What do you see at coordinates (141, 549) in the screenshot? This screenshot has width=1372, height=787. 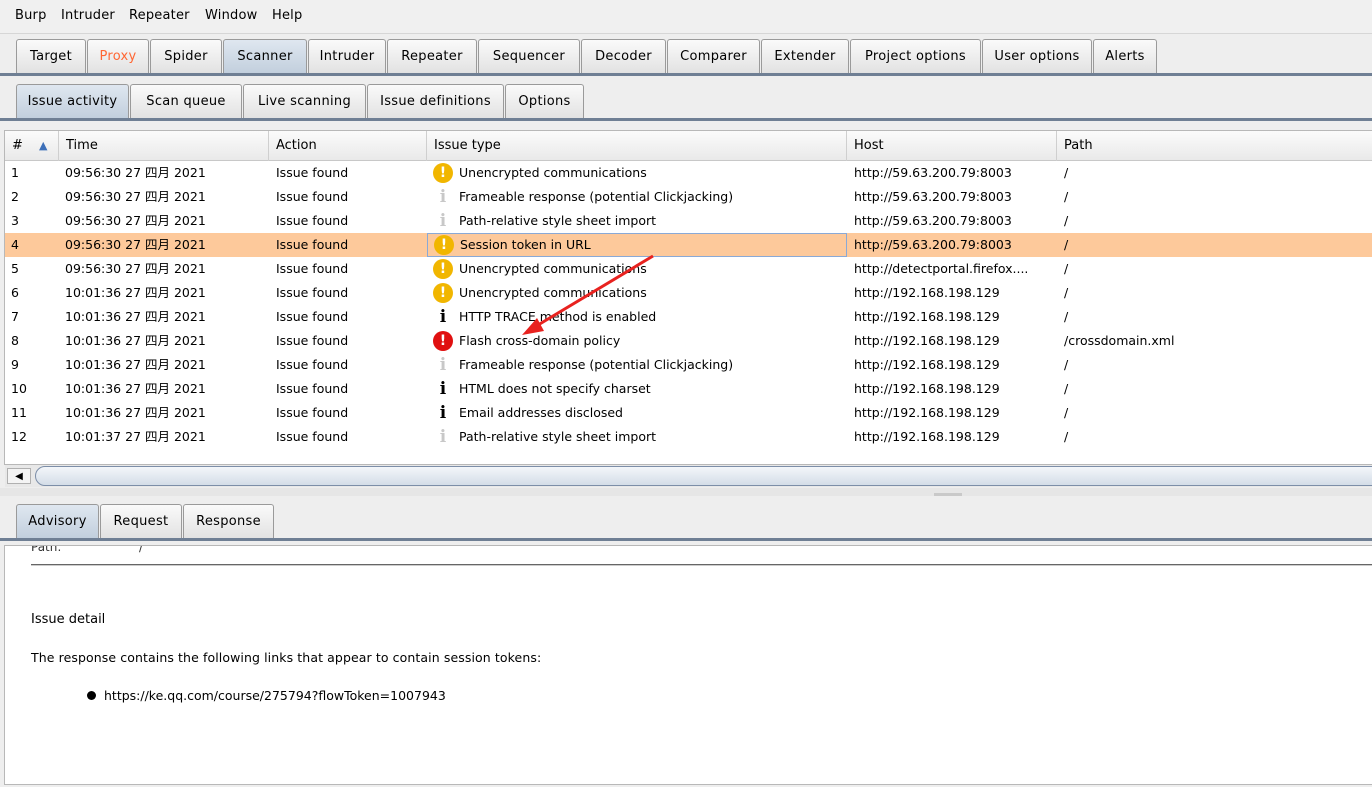 I see `advisory-path-value: /` at bounding box center [141, 549].